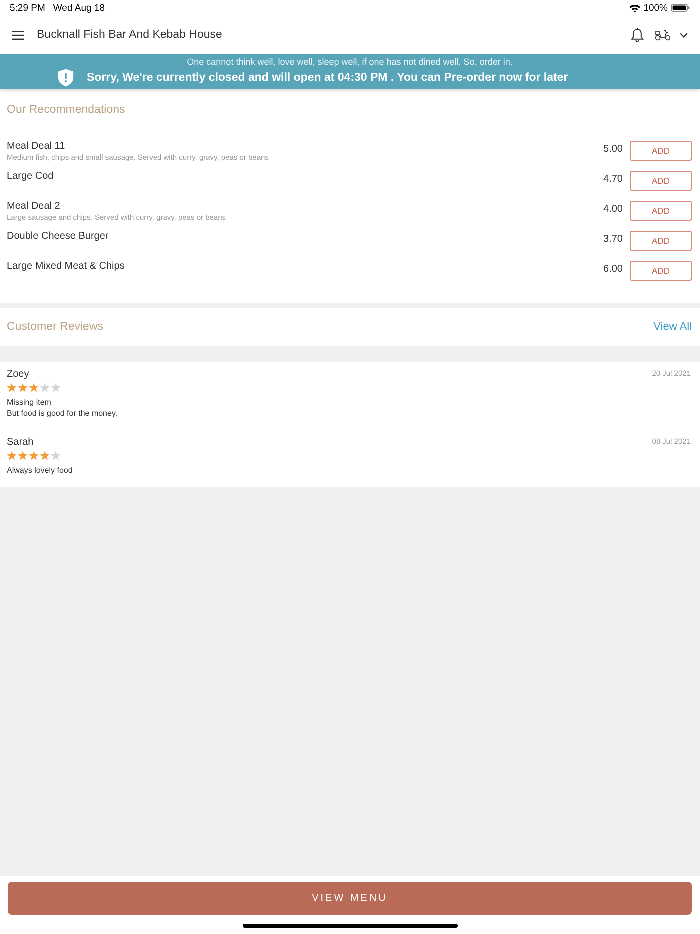 This screenshot has width=700, height=934. Describe the element at coordinates (66, 110) in the screenshot. I see `section-title: Our Recommendations` at that location.